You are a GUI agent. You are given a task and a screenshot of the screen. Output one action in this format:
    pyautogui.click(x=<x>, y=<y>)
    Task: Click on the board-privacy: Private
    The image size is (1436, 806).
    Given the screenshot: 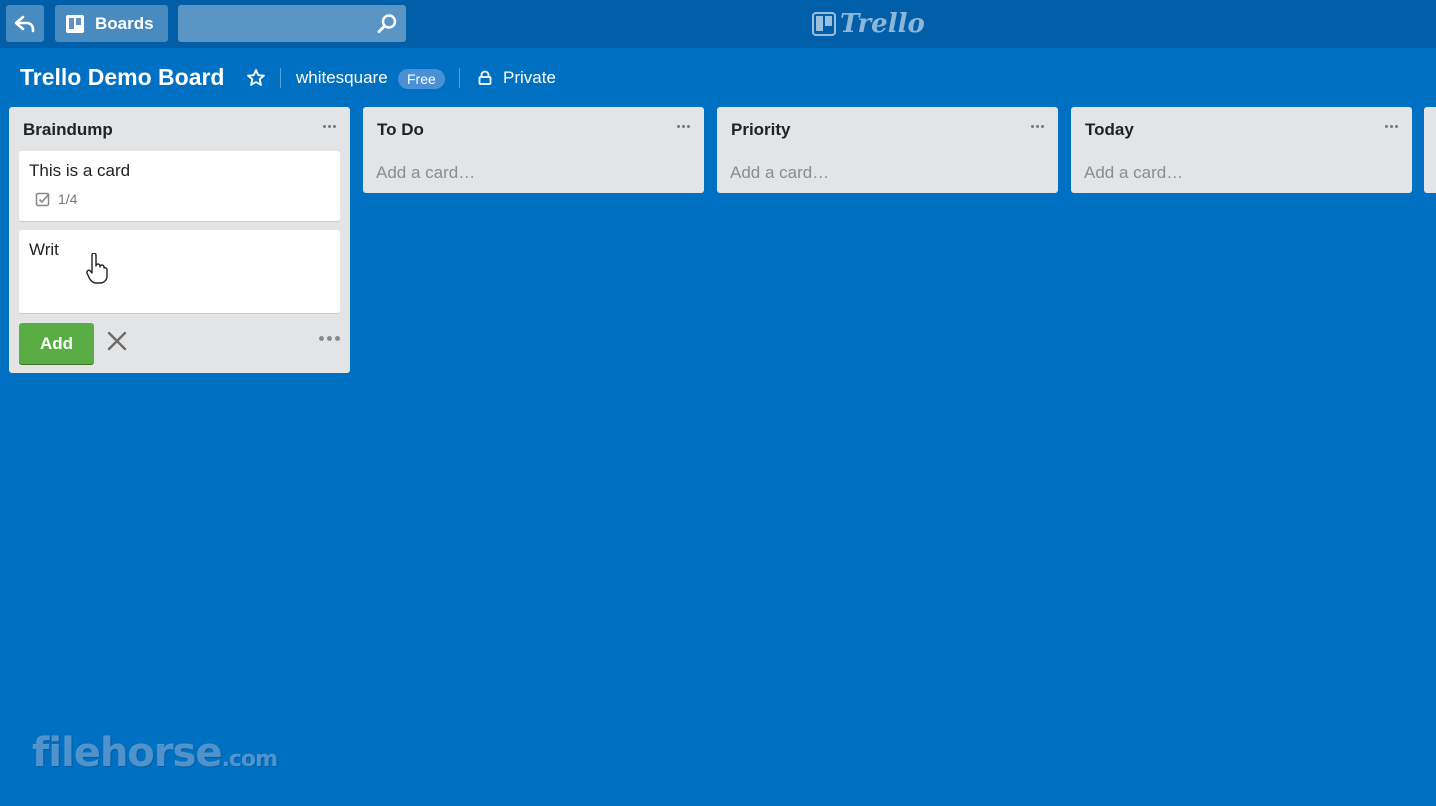 What is the action you would take?
    pyautogui.click(x=529, y=78)
    